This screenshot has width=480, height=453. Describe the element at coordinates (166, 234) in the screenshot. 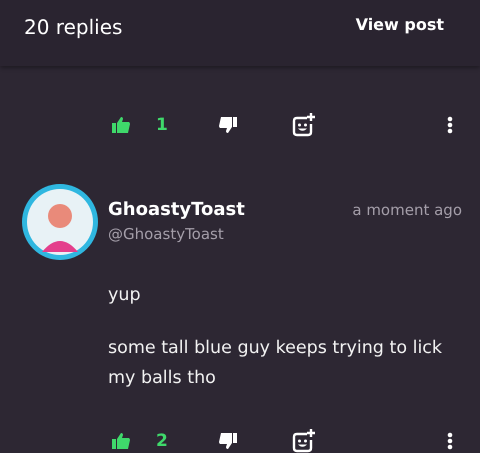

I see `author-handle: @GhoastyToast` at that location.